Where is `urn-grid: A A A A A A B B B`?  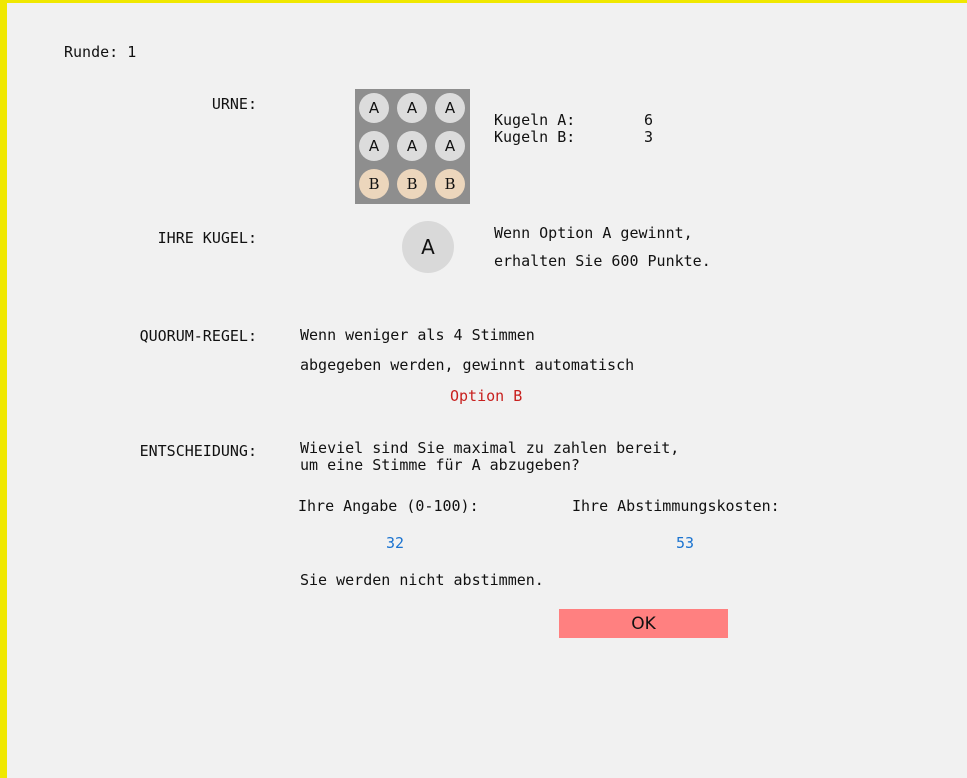
urn-grid: A A A A A A B B B is located at coordinates (412, 146).